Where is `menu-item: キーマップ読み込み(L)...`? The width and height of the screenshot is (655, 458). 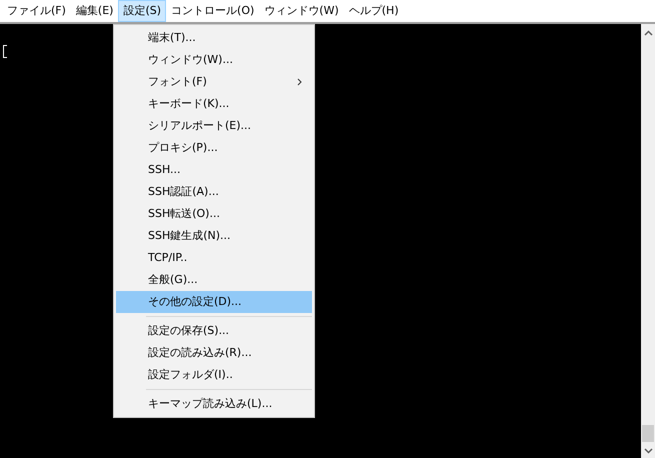
menu-item: キーマップ読み込み(L)... is located at coordinates (214, 404).